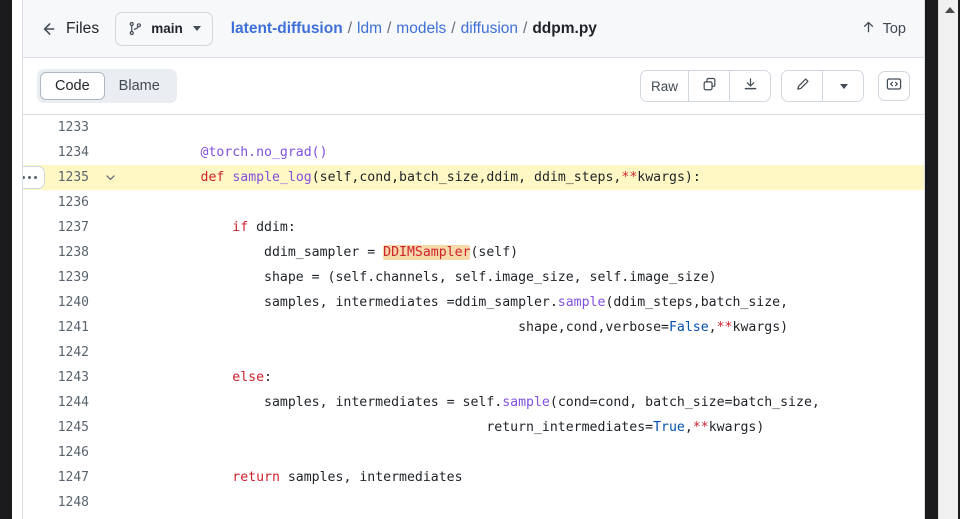 Image resolution: width=960 pixels, height=519 pixels. I want to click on line-number: 1243, so click(60, 377).